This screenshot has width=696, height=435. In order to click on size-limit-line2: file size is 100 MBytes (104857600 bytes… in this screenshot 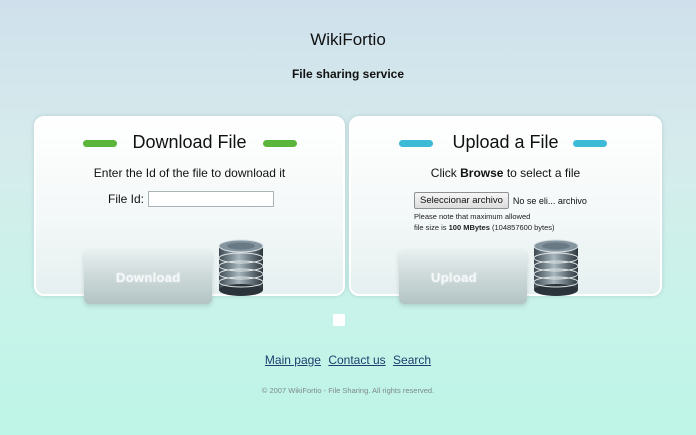, I will do `click(484, 227)`.